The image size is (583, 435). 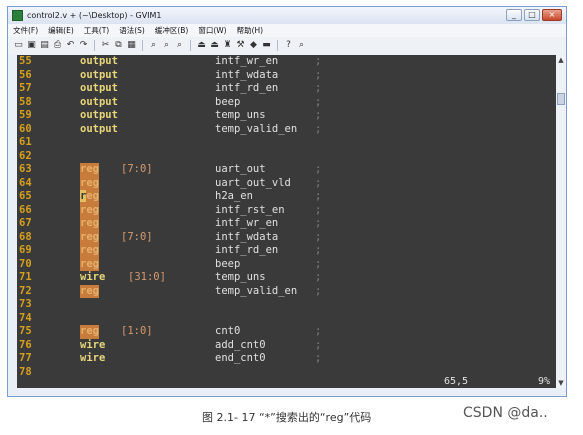 What do you see at coordinates (25, 371) in the screenshot?
I see `line-number: 78` at bounding box center [25, 371].